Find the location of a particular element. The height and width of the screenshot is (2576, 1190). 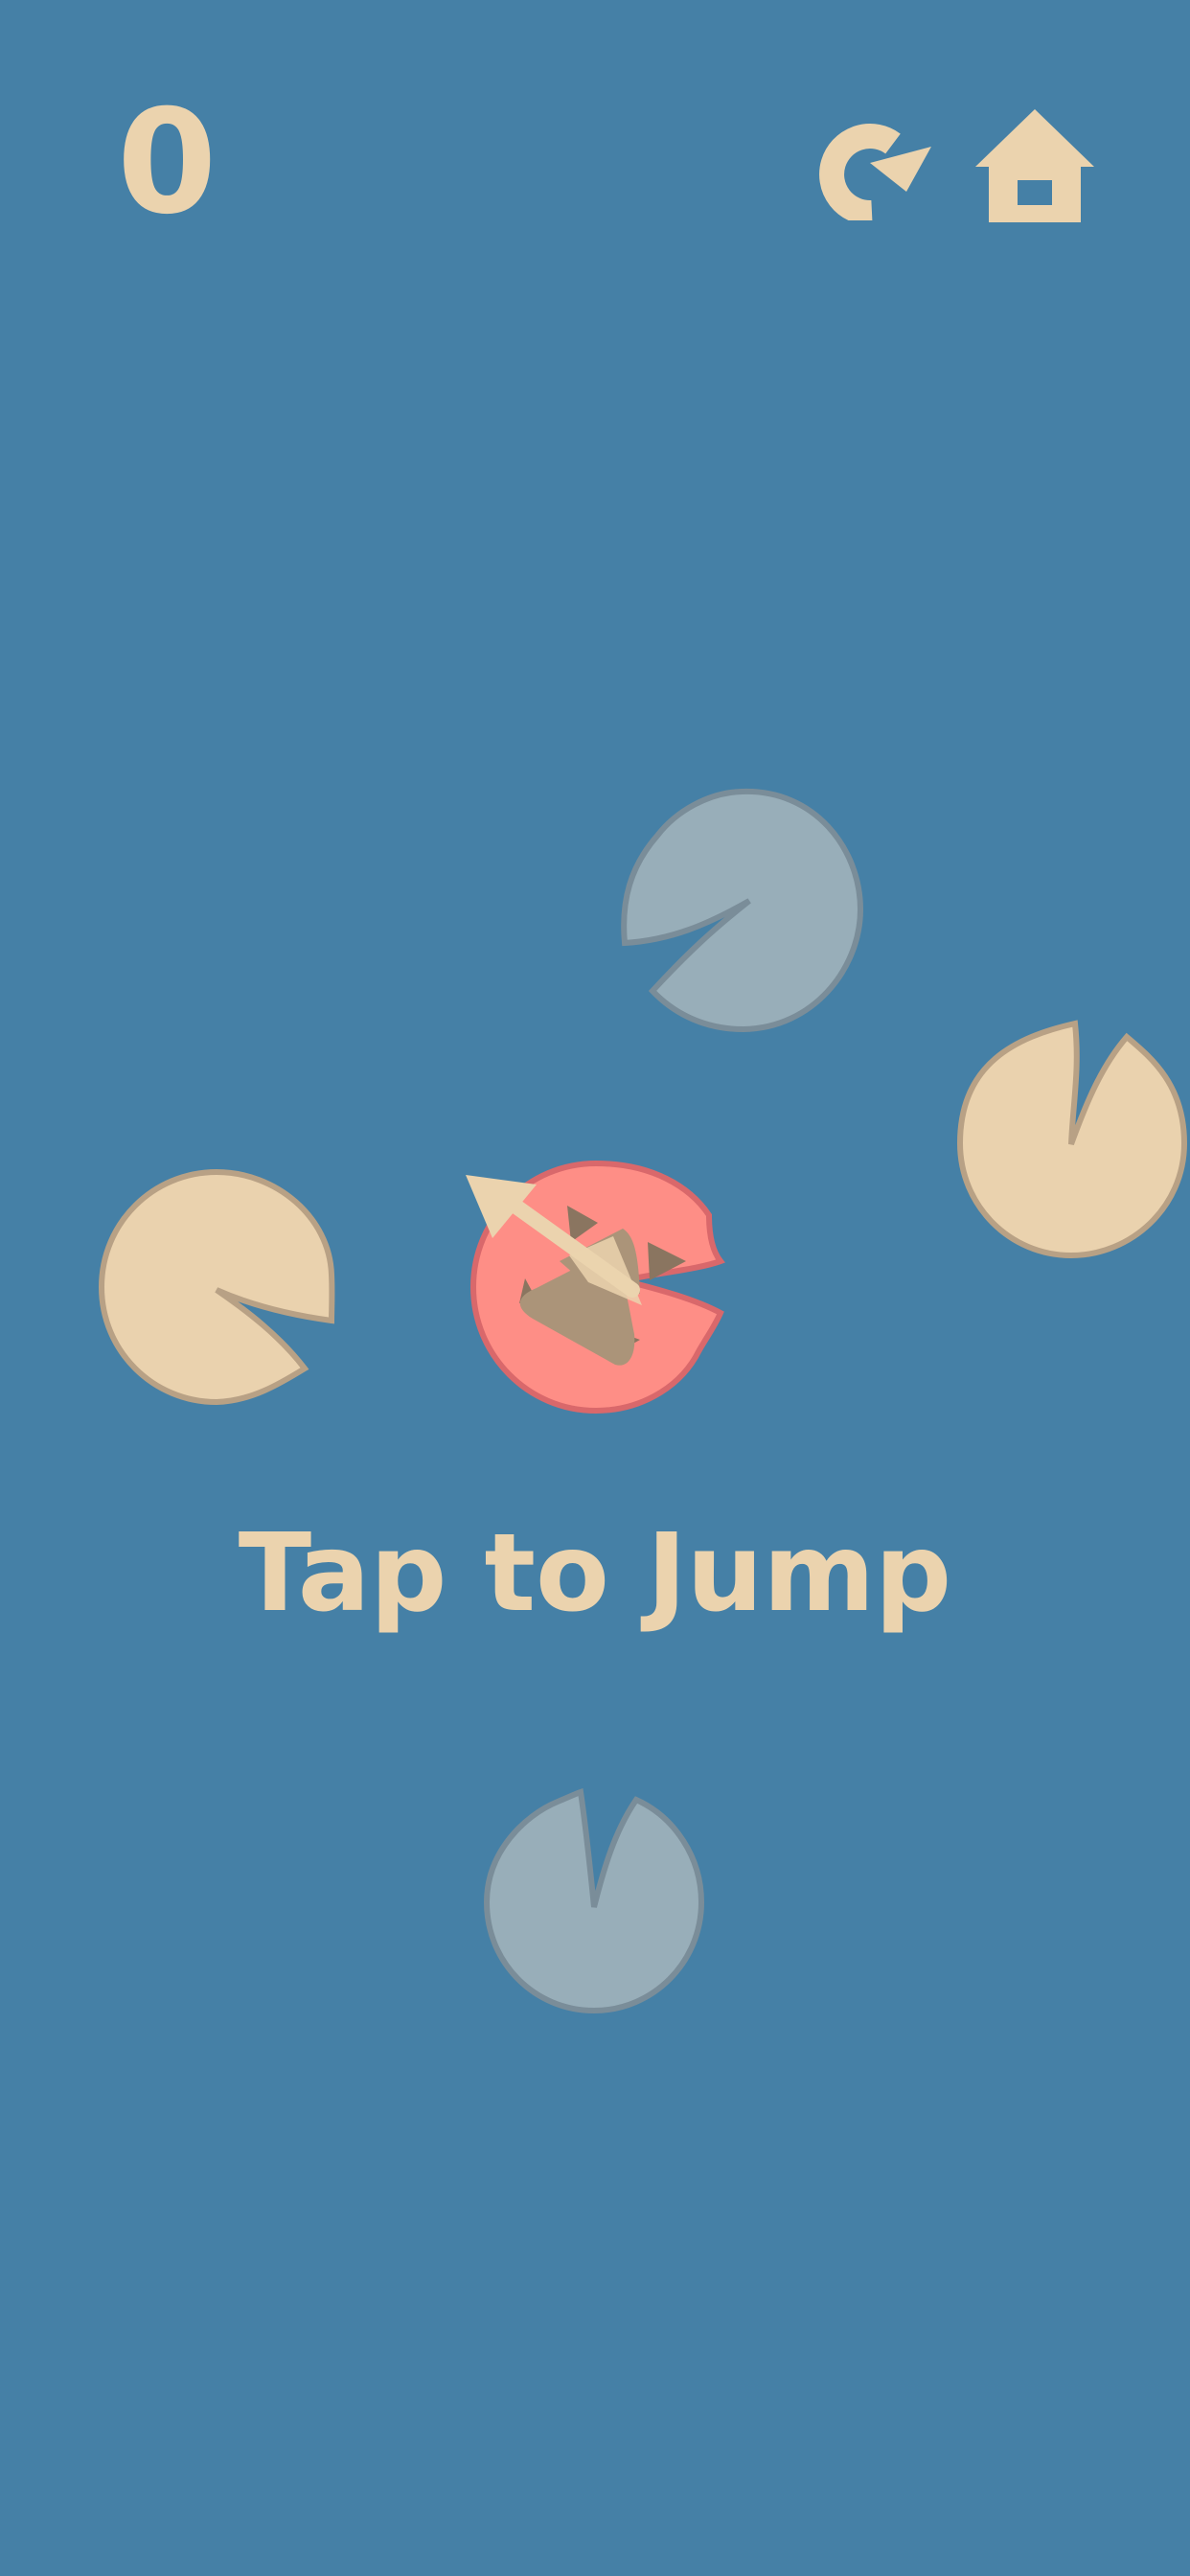

lily-pad-left-cream is located at coordinates (217, 1287).